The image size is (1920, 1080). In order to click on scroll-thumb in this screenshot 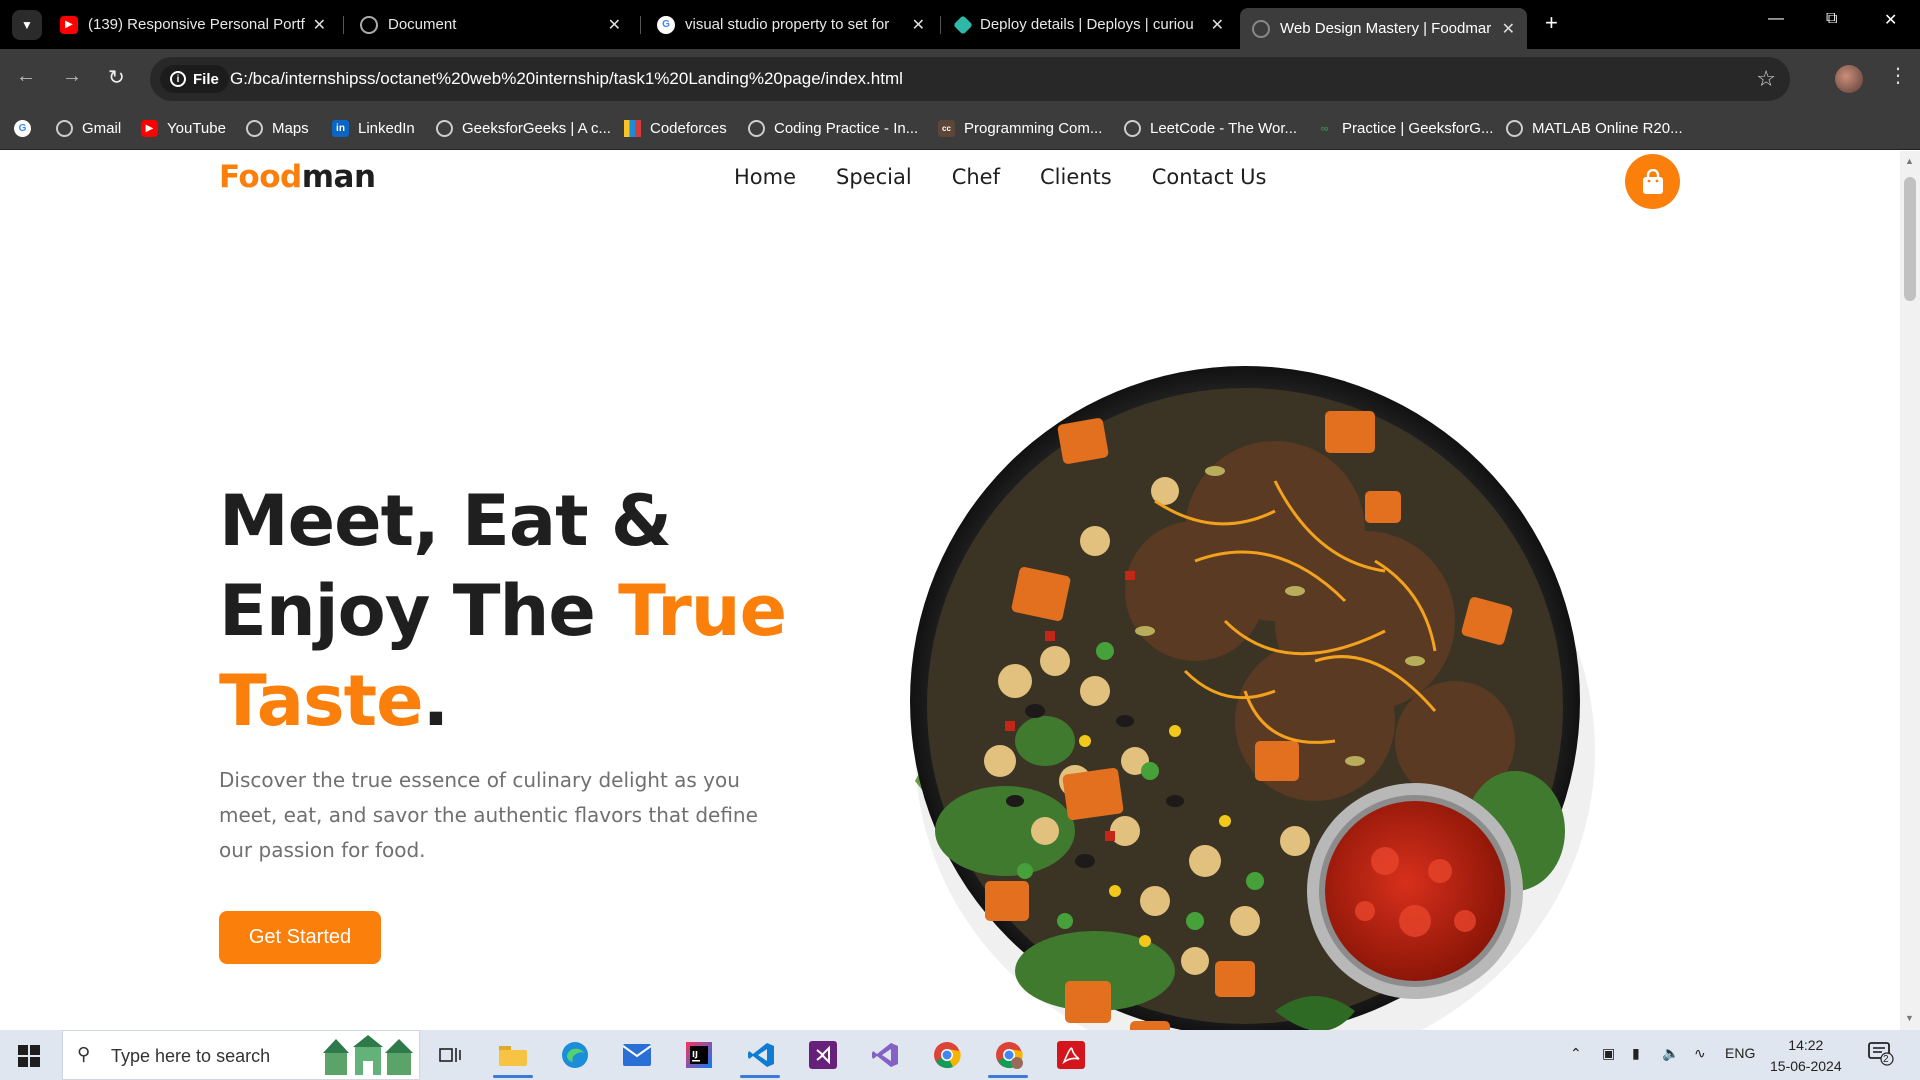, I will do `click(1910, 239)`.